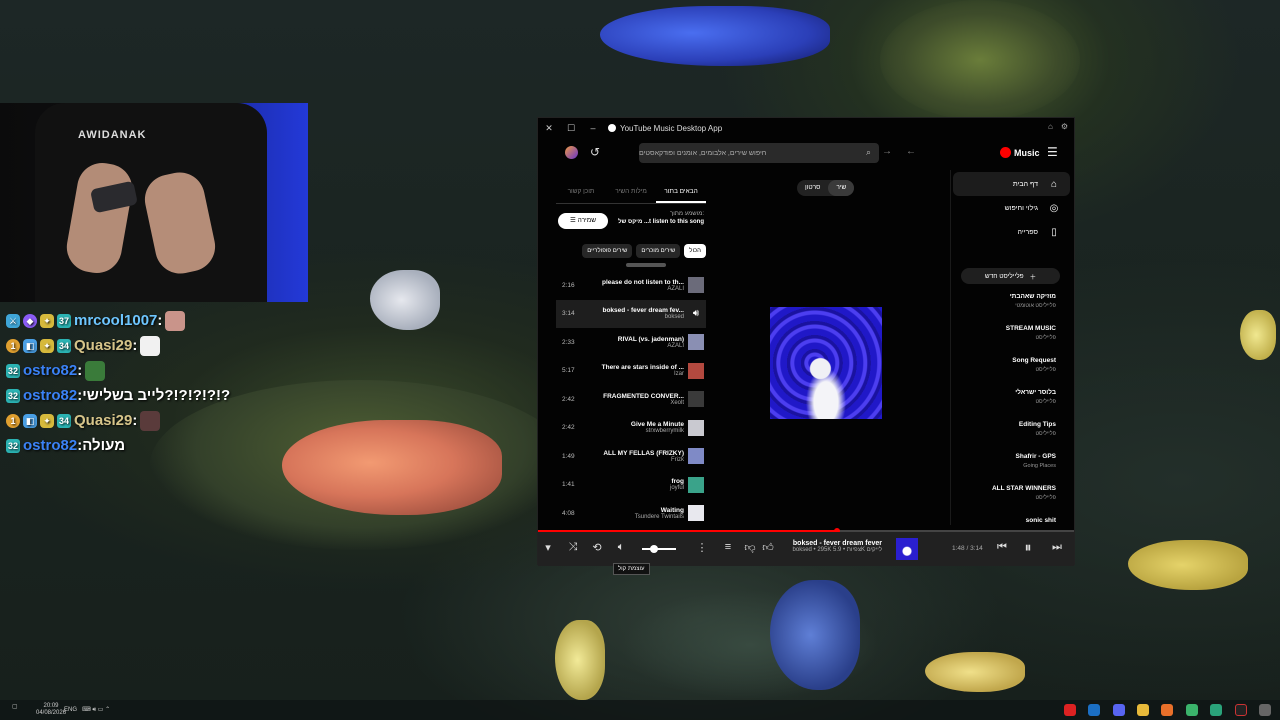 Image resolution: width=1280 pixels, height=720 pixels. What do you see at coordinates (750, 547) in the screenshot?
I see `dislike-icon: 👎︎` at bounding box center [750, 547].